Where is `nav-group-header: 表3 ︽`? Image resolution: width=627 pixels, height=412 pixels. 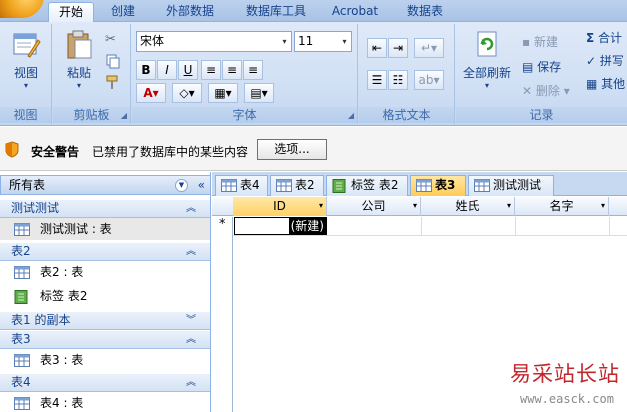 nav-group-header: 表3 ︽ is located at coordinates (105, 340).